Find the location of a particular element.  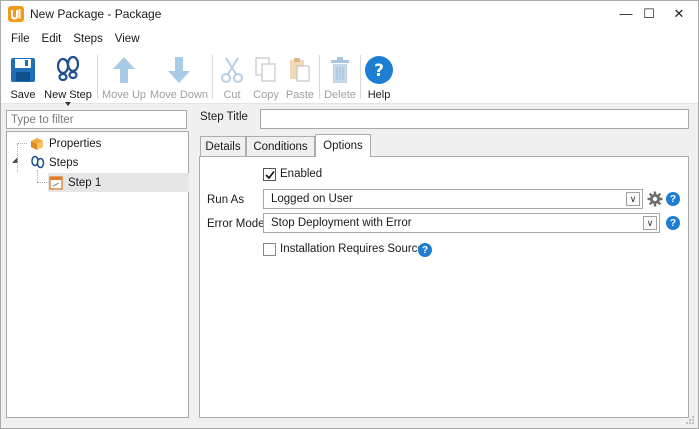

menu-view: View is located at coordinates (127, 39).